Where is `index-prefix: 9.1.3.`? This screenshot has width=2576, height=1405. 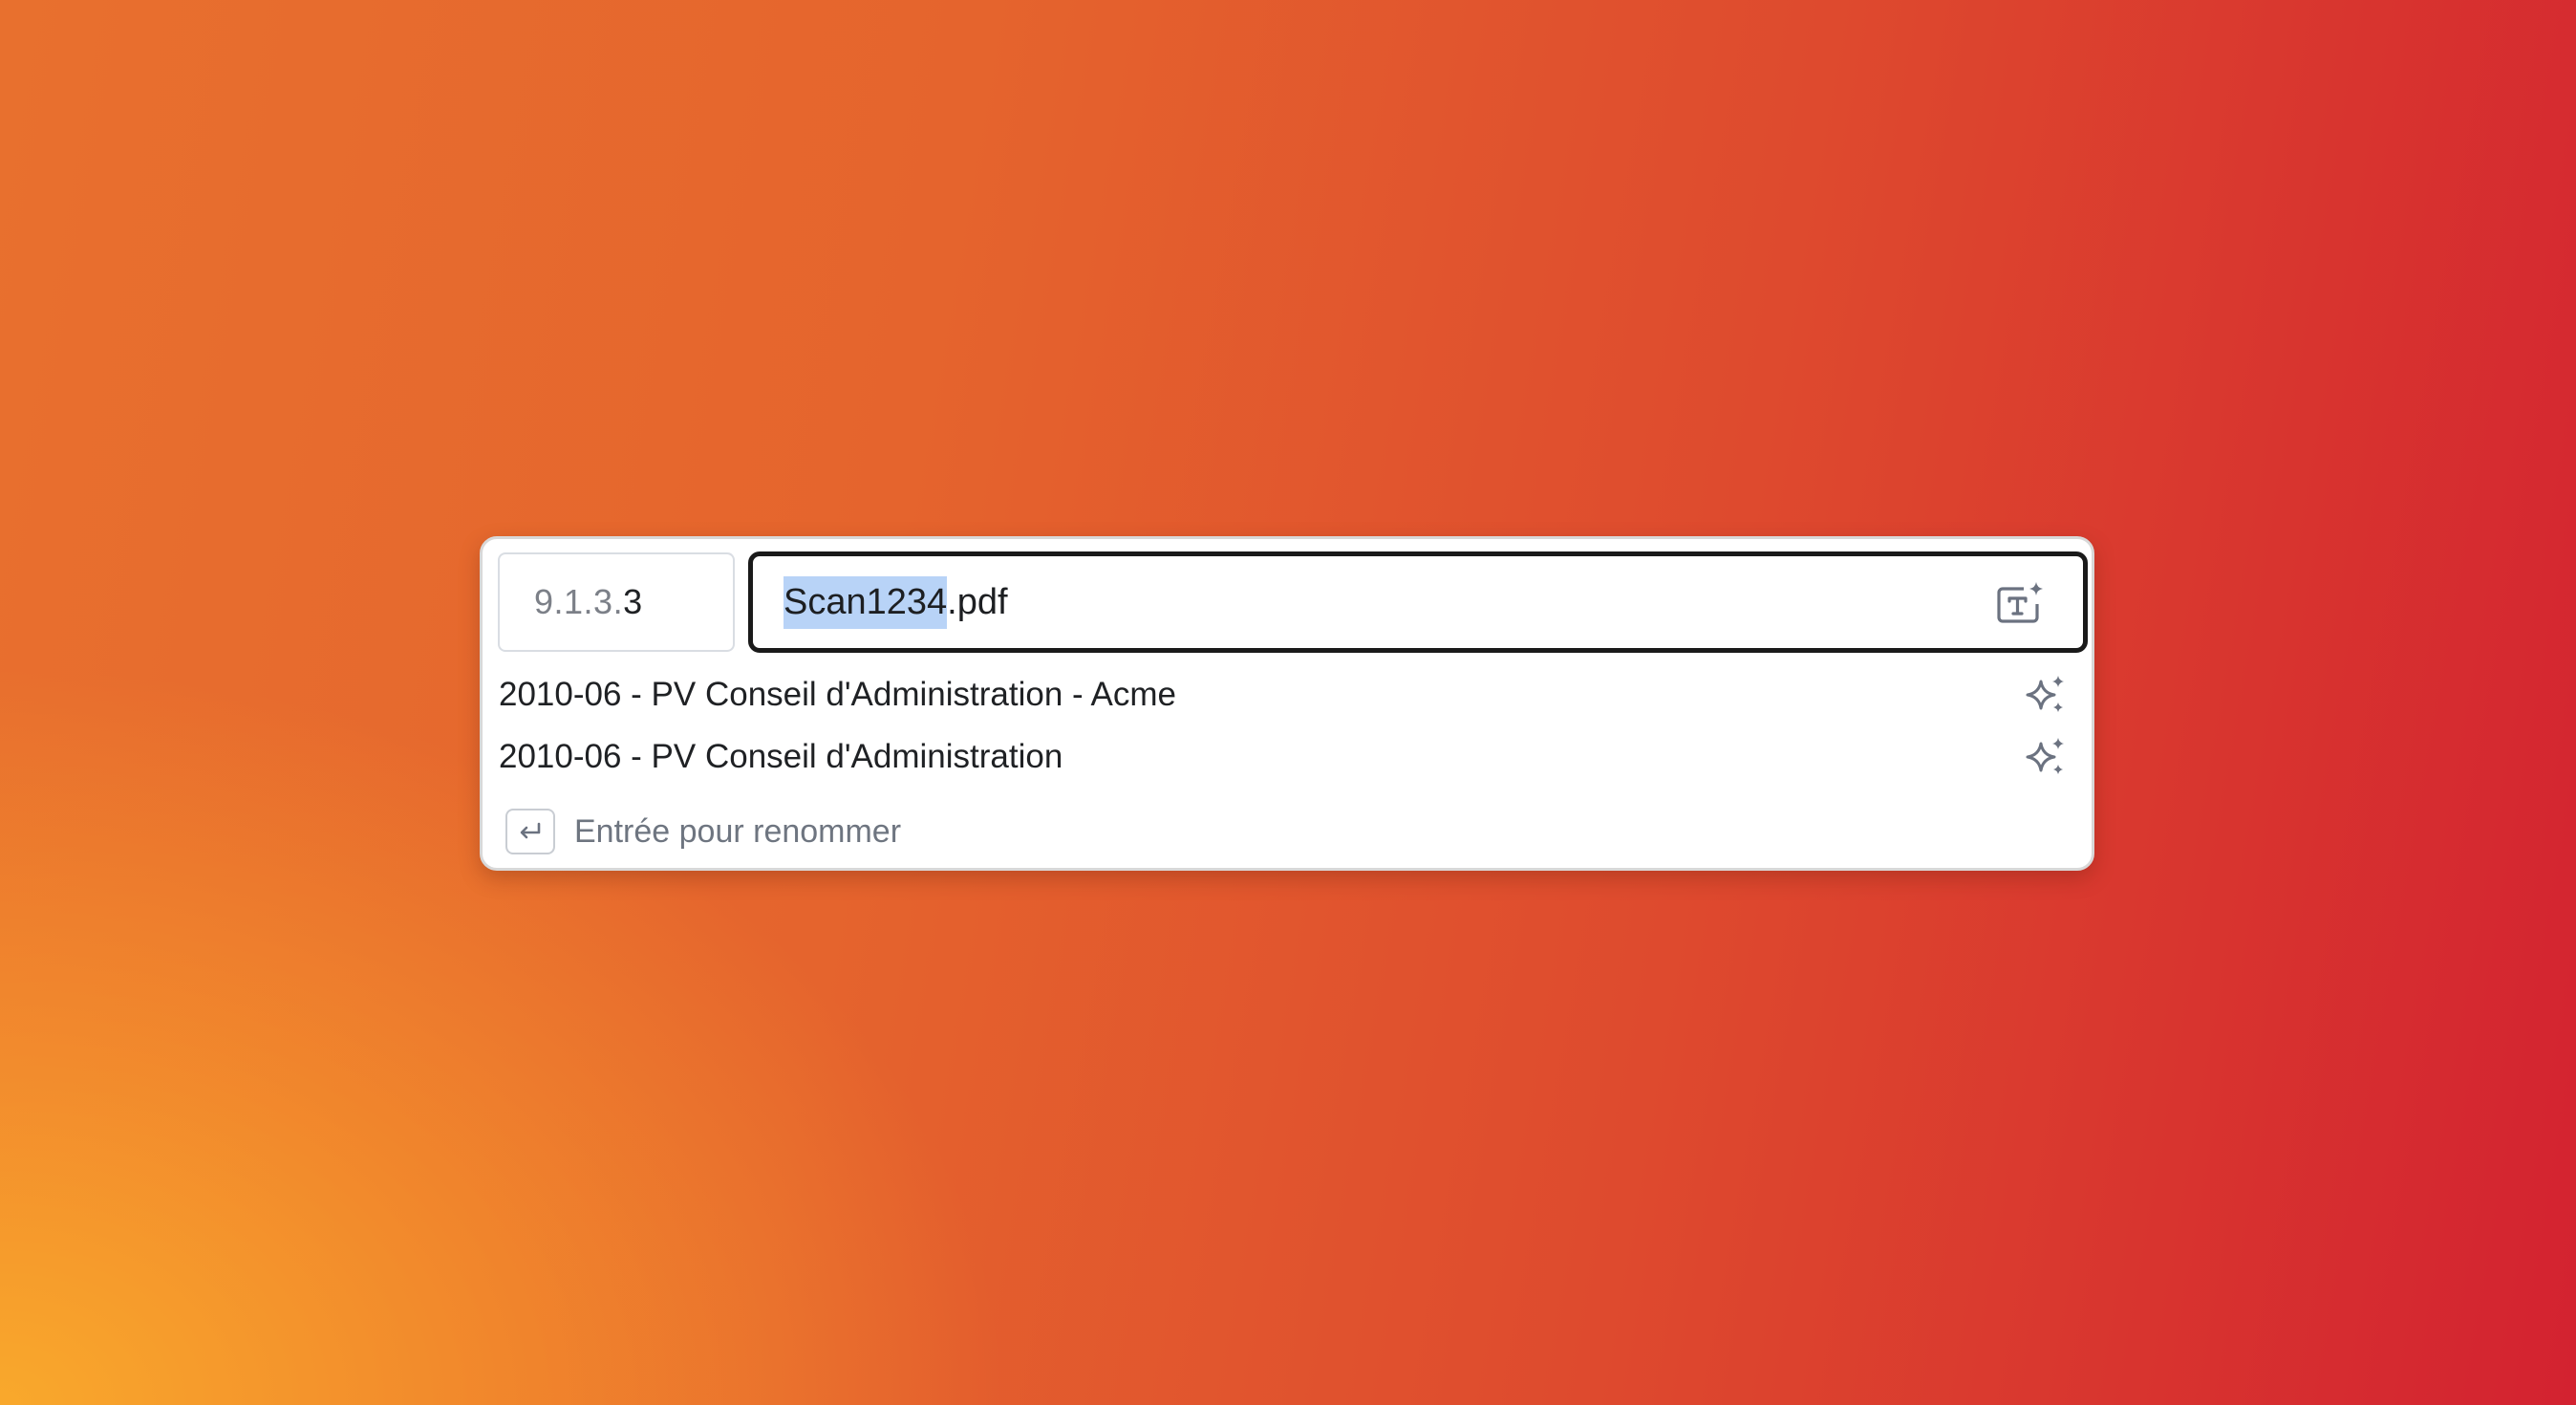 index-prefix: 9.1.3. is located at coordinates (579, 601).